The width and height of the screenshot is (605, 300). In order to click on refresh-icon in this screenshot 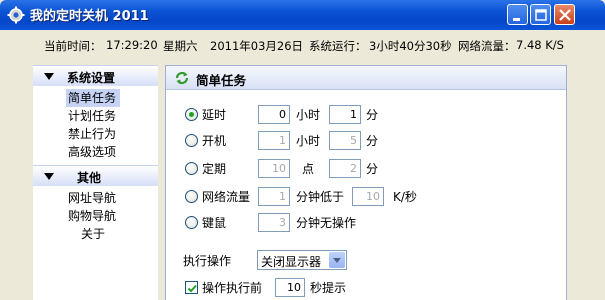, I will do `click(182, 78)`.